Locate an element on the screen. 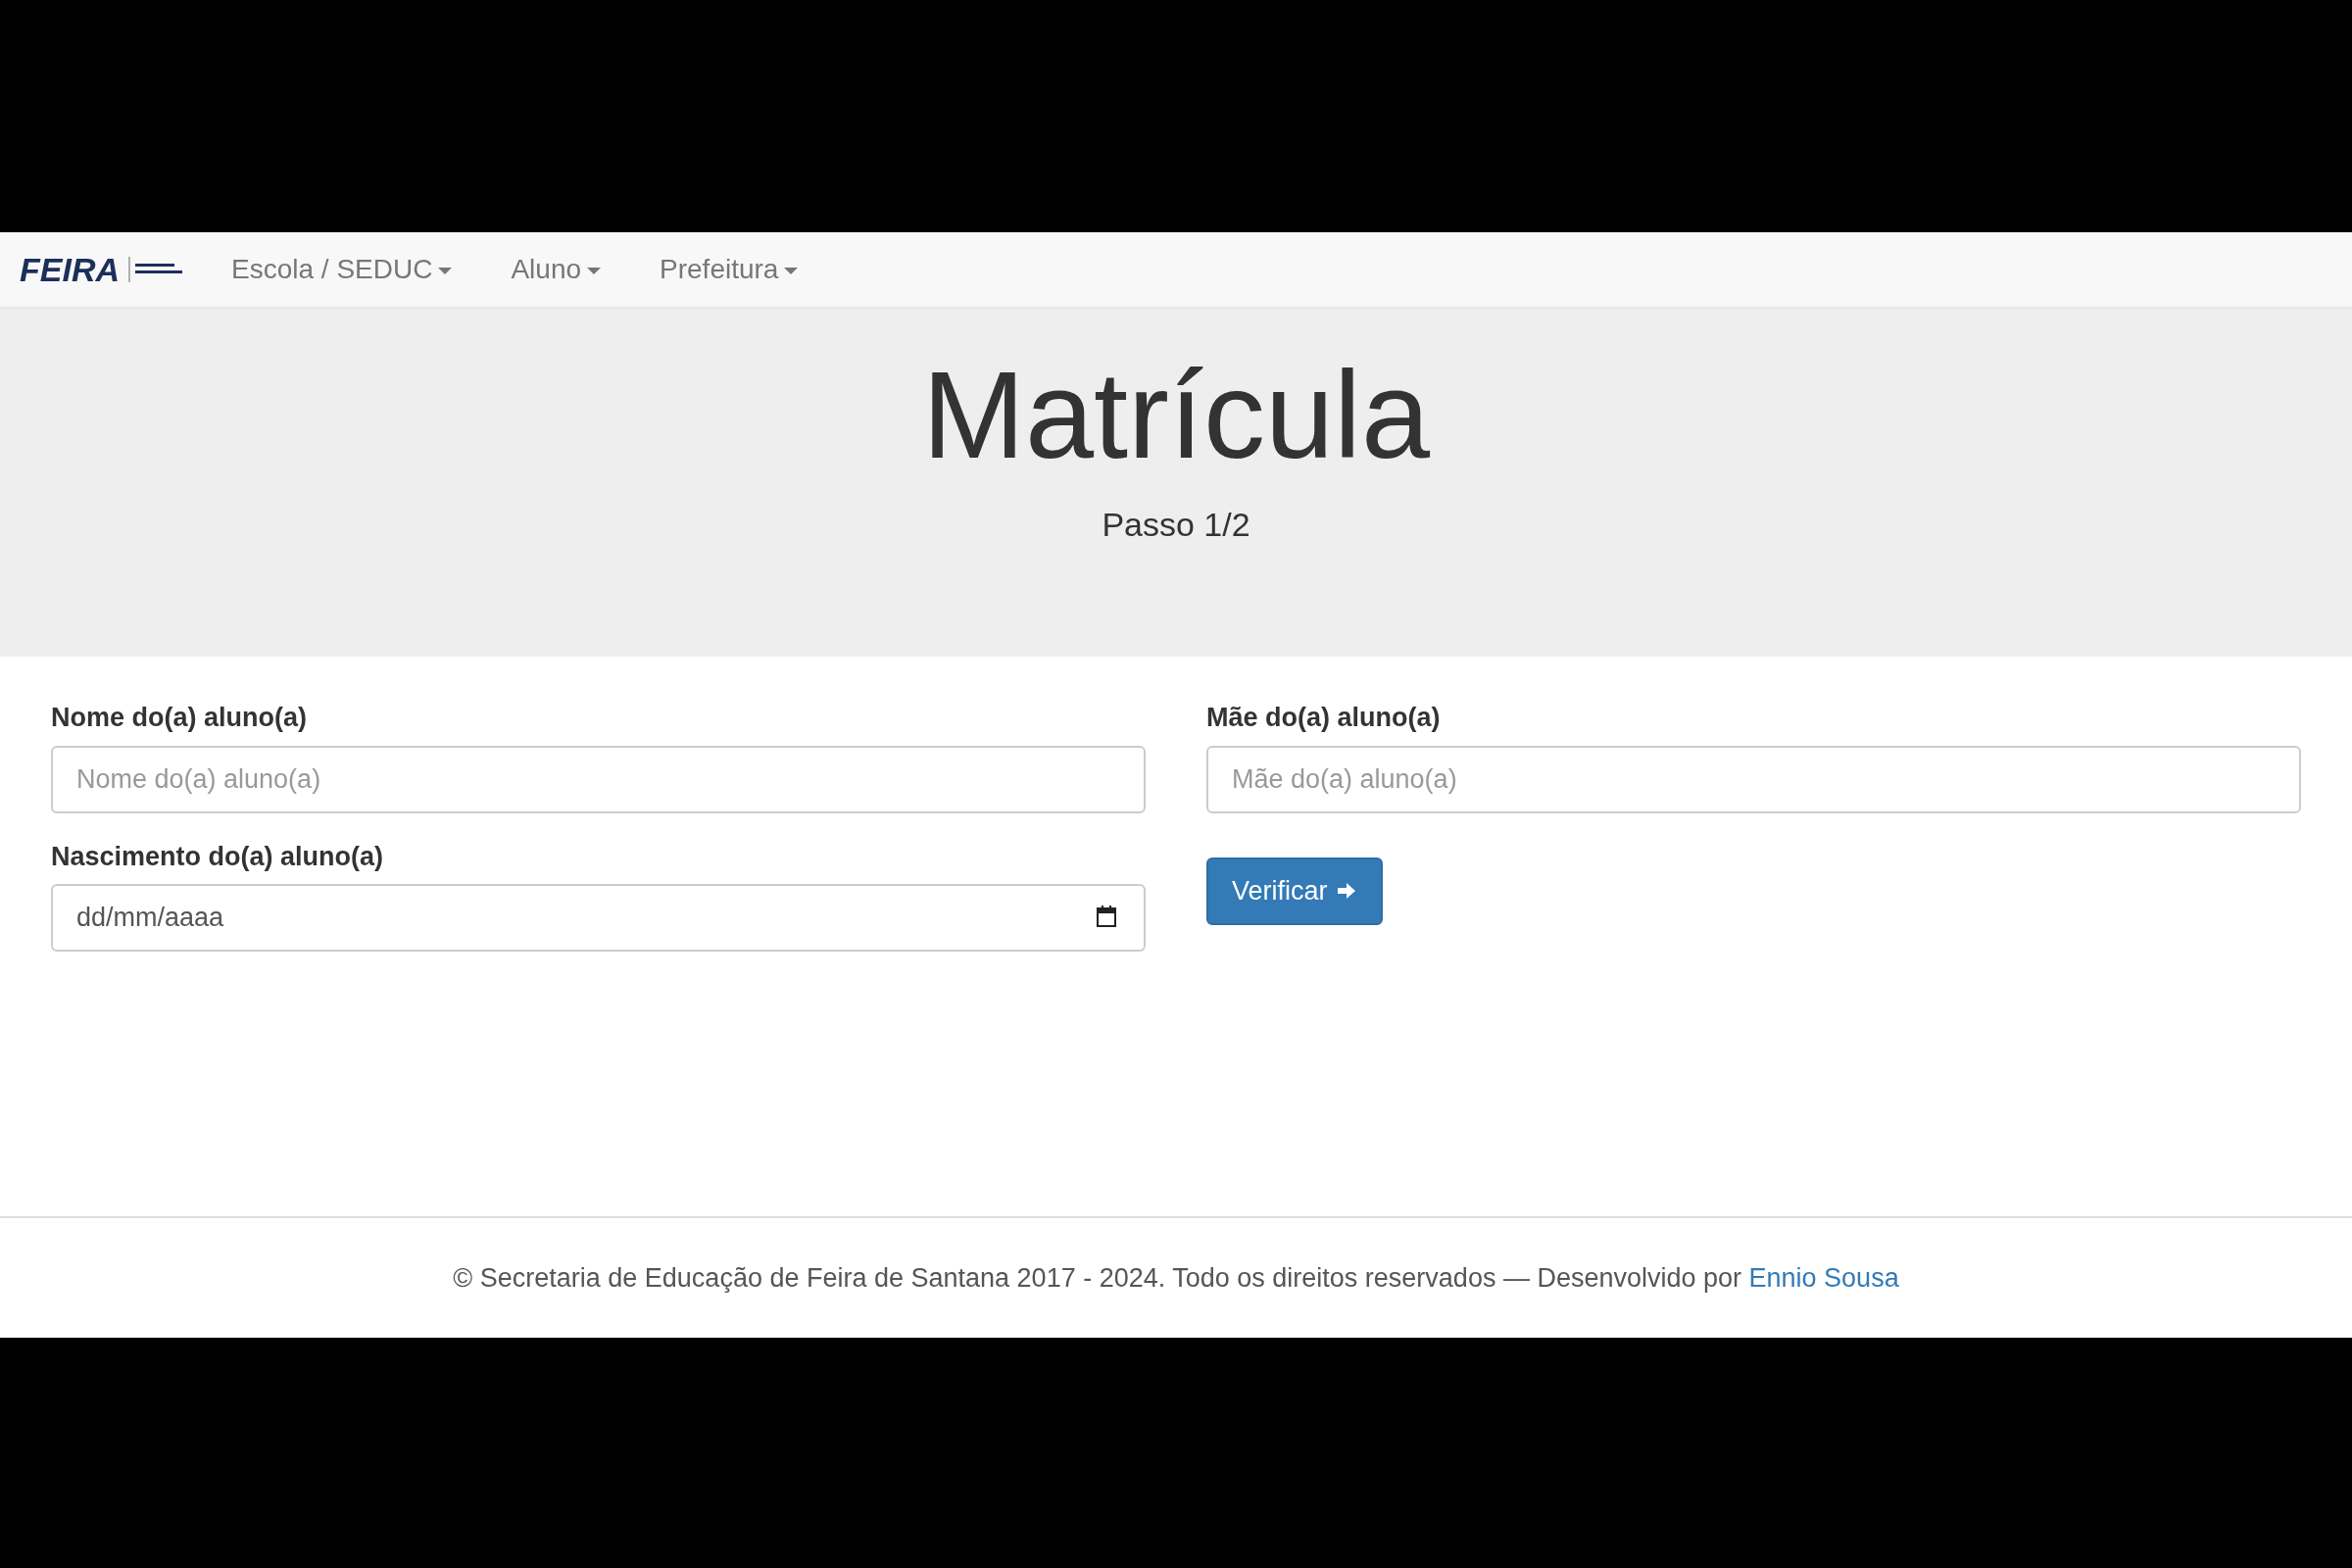  logo: FEIRA is located at coordinates (103, 269).